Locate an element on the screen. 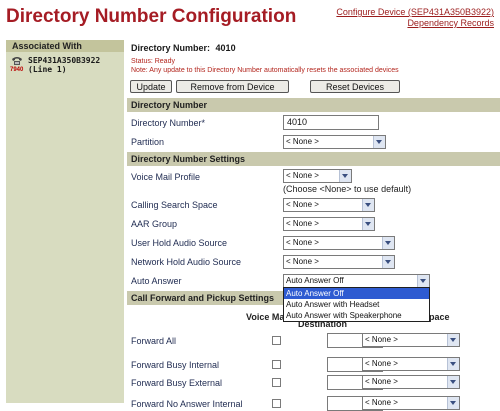 This screenshot has width=500, height=411. remove-from-device-button: Remove from Device is located at coordinates (232, 86).